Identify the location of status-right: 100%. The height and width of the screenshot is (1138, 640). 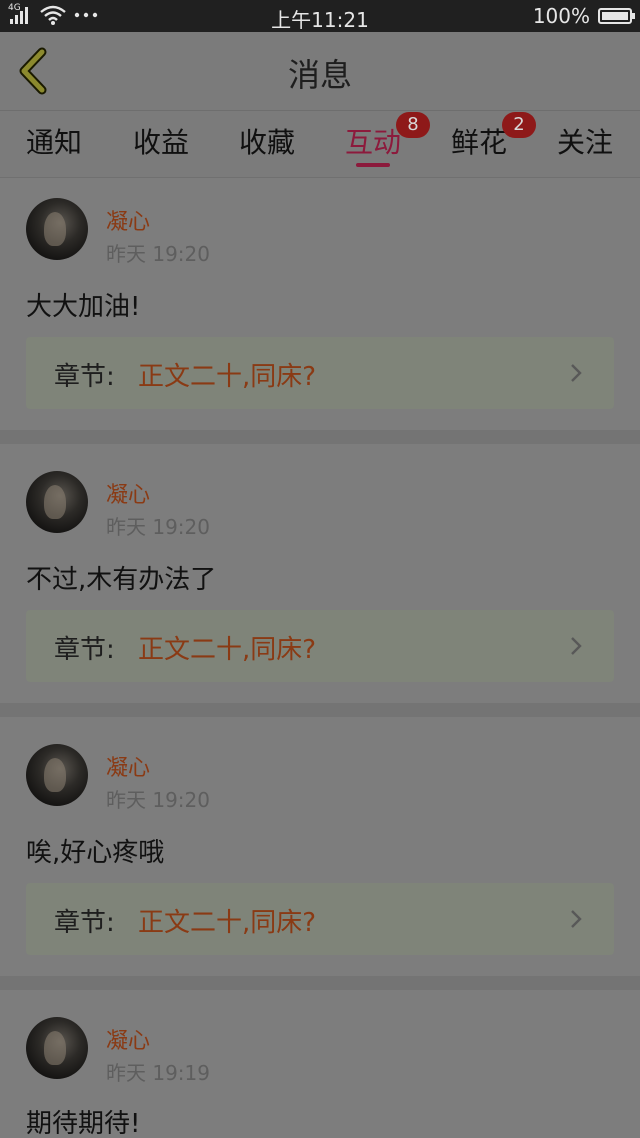
(583, 16).